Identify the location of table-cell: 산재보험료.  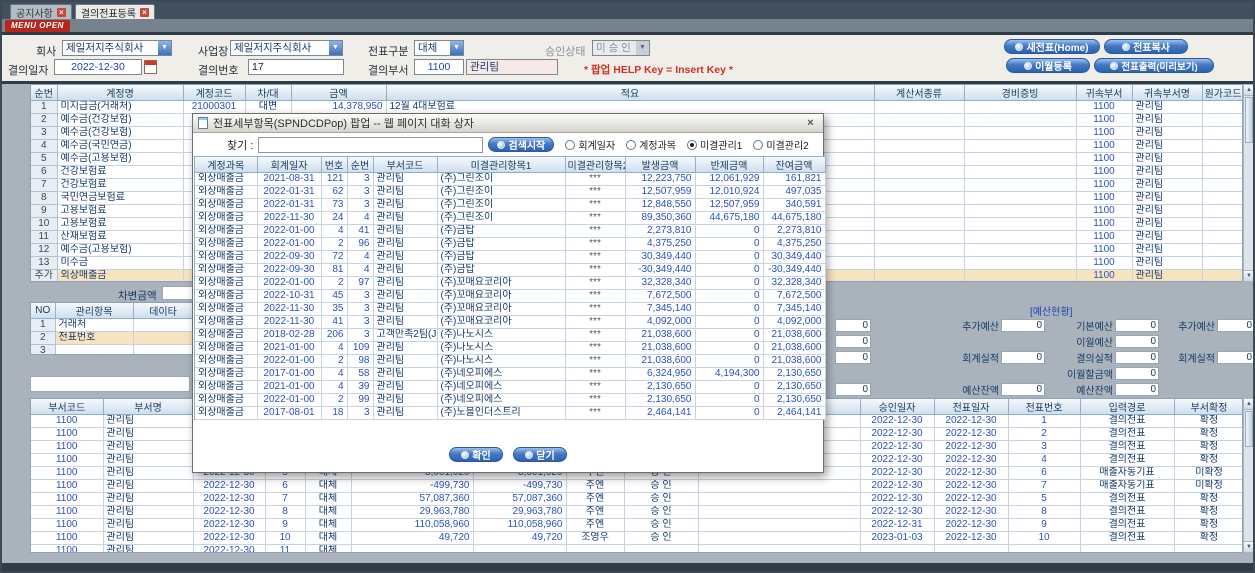
(120, 237).